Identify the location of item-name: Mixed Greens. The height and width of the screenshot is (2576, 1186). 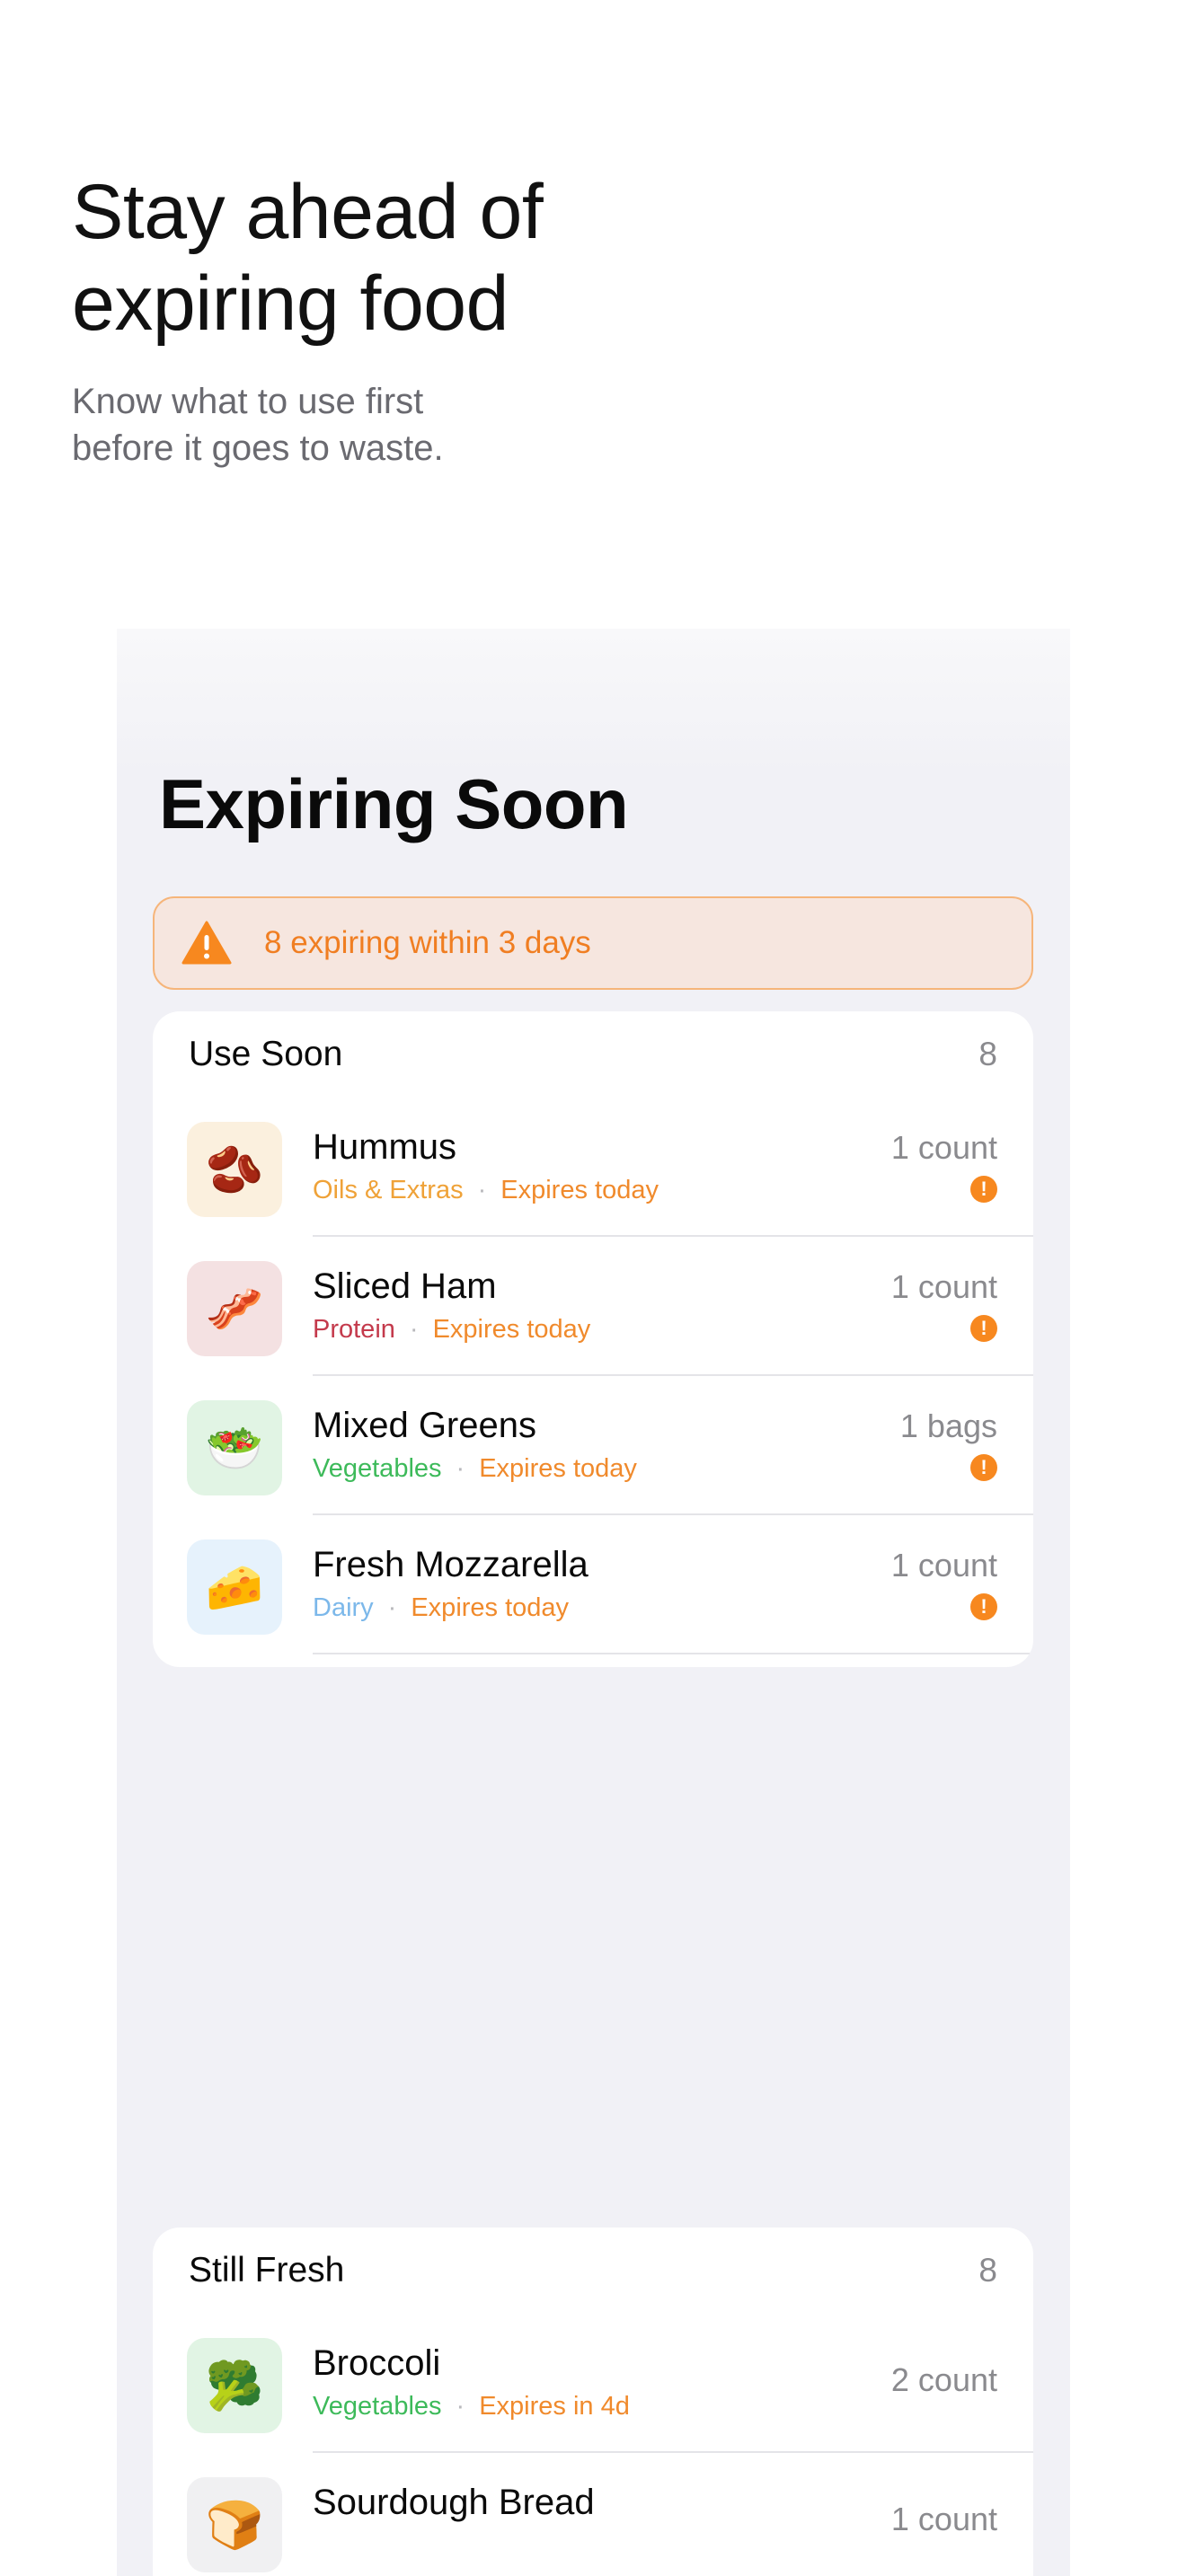
(424, 1425).